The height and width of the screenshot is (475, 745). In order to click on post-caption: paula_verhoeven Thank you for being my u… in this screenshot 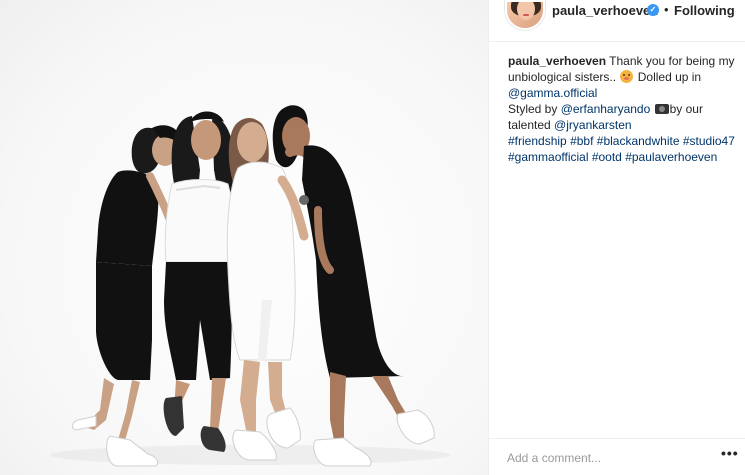, I will do `click(624, 109)`.